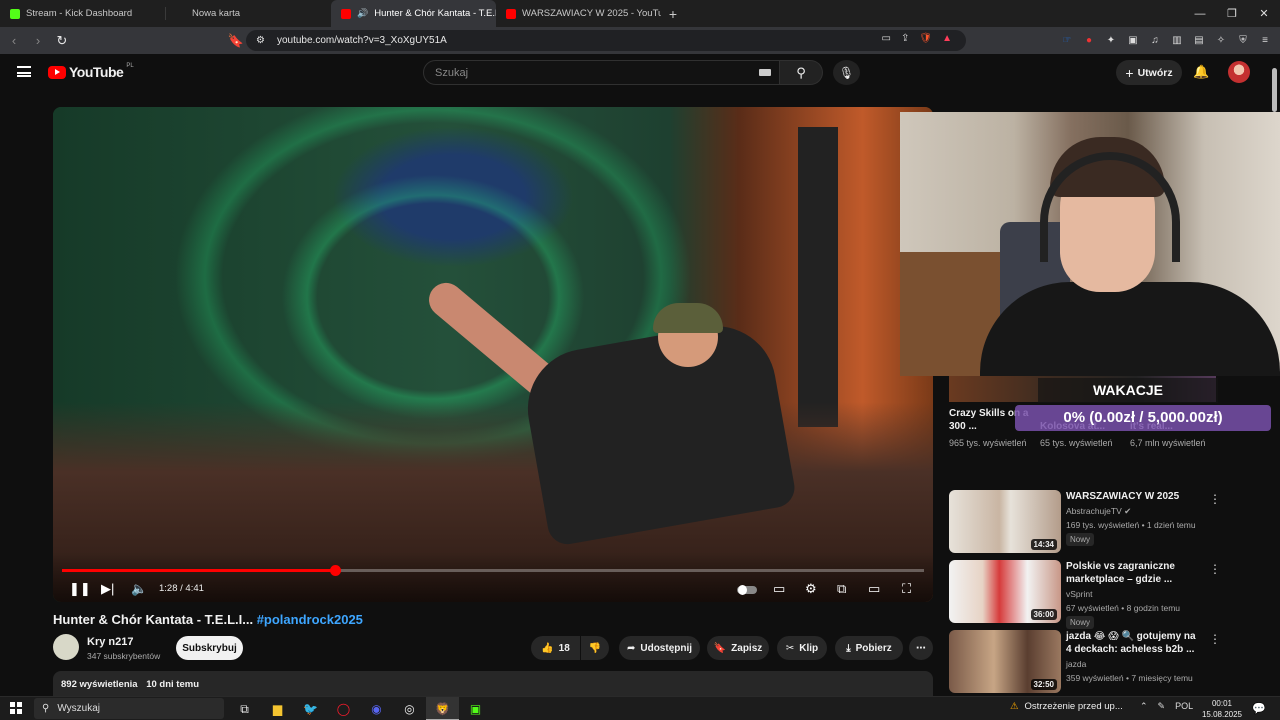 The height and width of the screenshot is (720, 1280). What do you see at coordinates (988, 443) in the screenshot?
I see `shorts-views: 965 tys. wyświetleń` at bounding box center [988, 443].